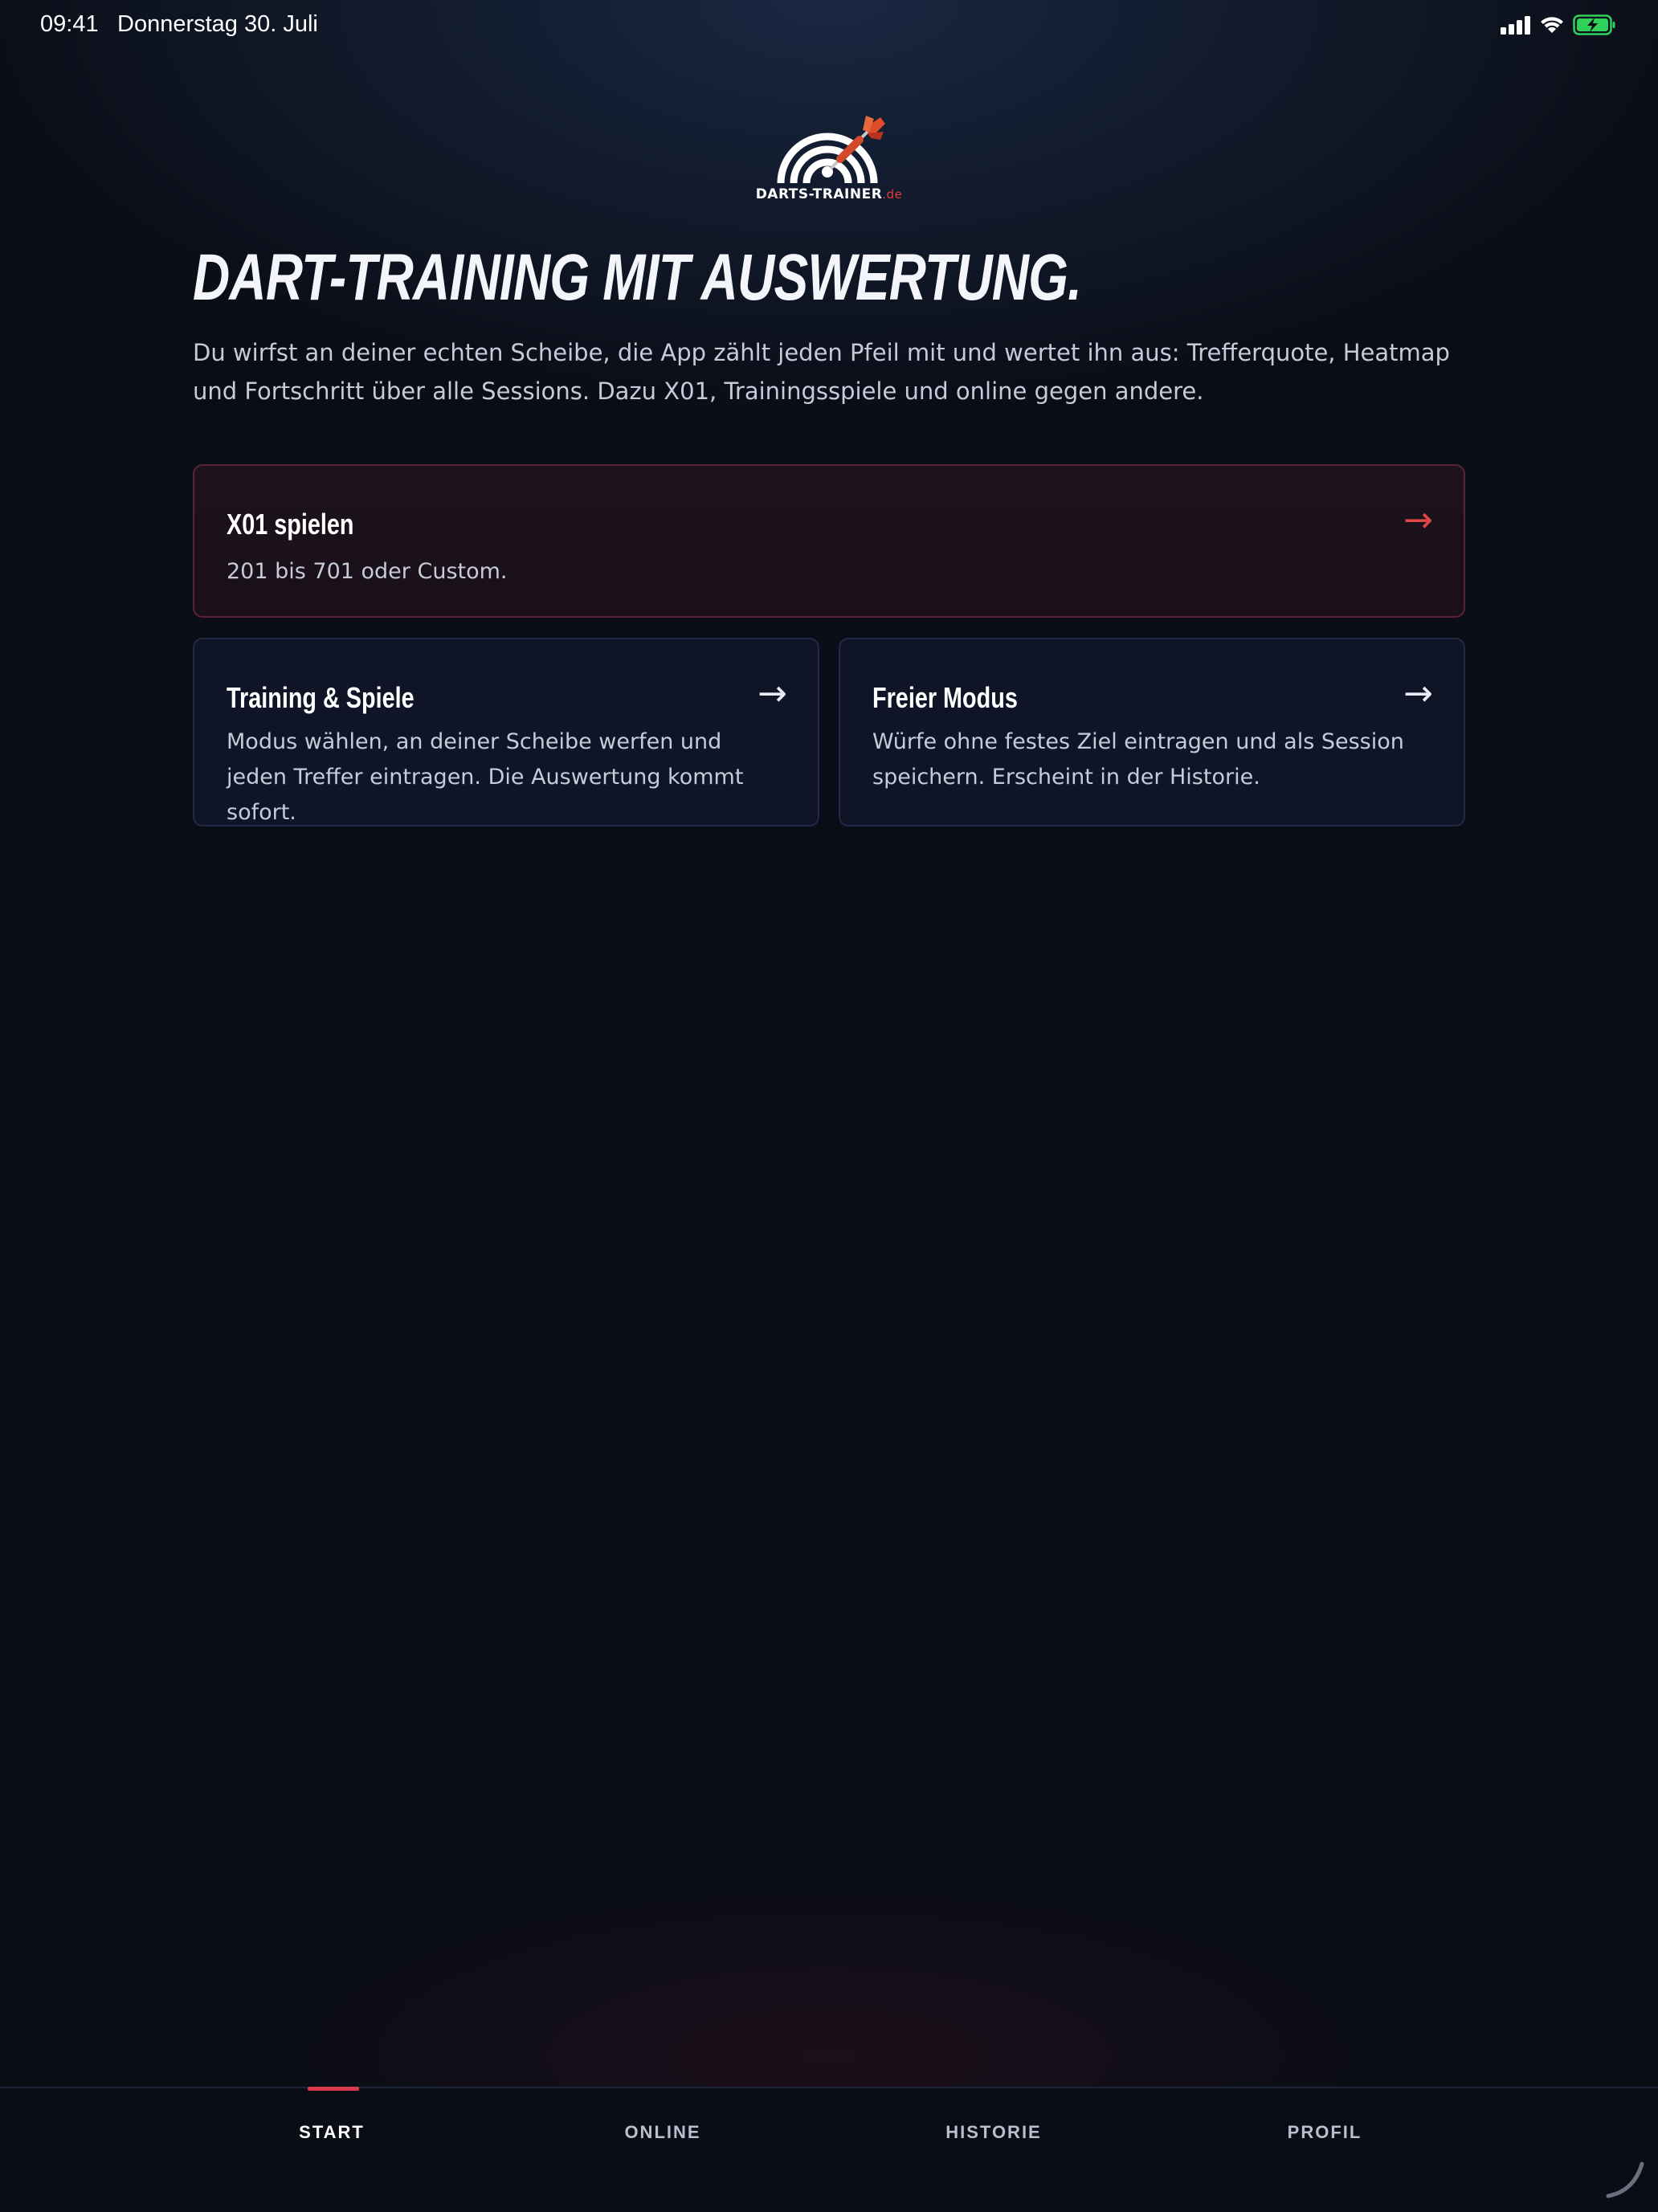  What do you see at coordinates (829, 541) in the screenshot?
I see `x01-play-card: X01 spielen 201 bis 701 oder Custom. →` at bounding box center [829, 541].